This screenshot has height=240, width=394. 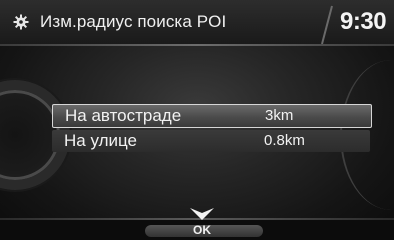 I want to click on settings-row-street: На улице 0.8km, so click(x=211, y=141).